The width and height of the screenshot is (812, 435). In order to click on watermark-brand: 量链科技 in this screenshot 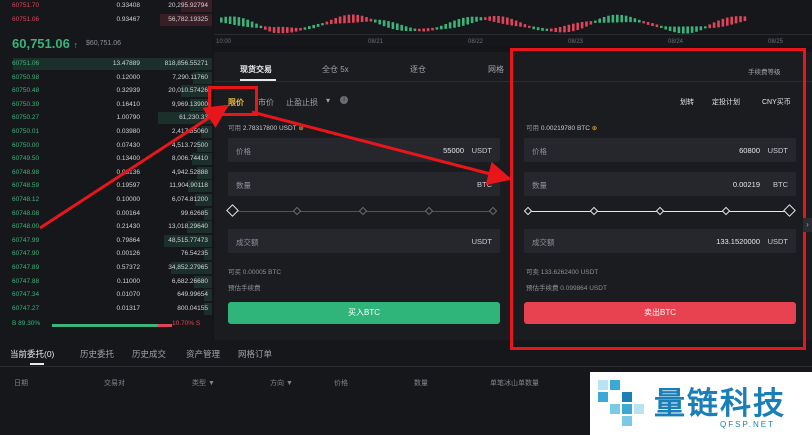, I will do `click(720, 404)`.